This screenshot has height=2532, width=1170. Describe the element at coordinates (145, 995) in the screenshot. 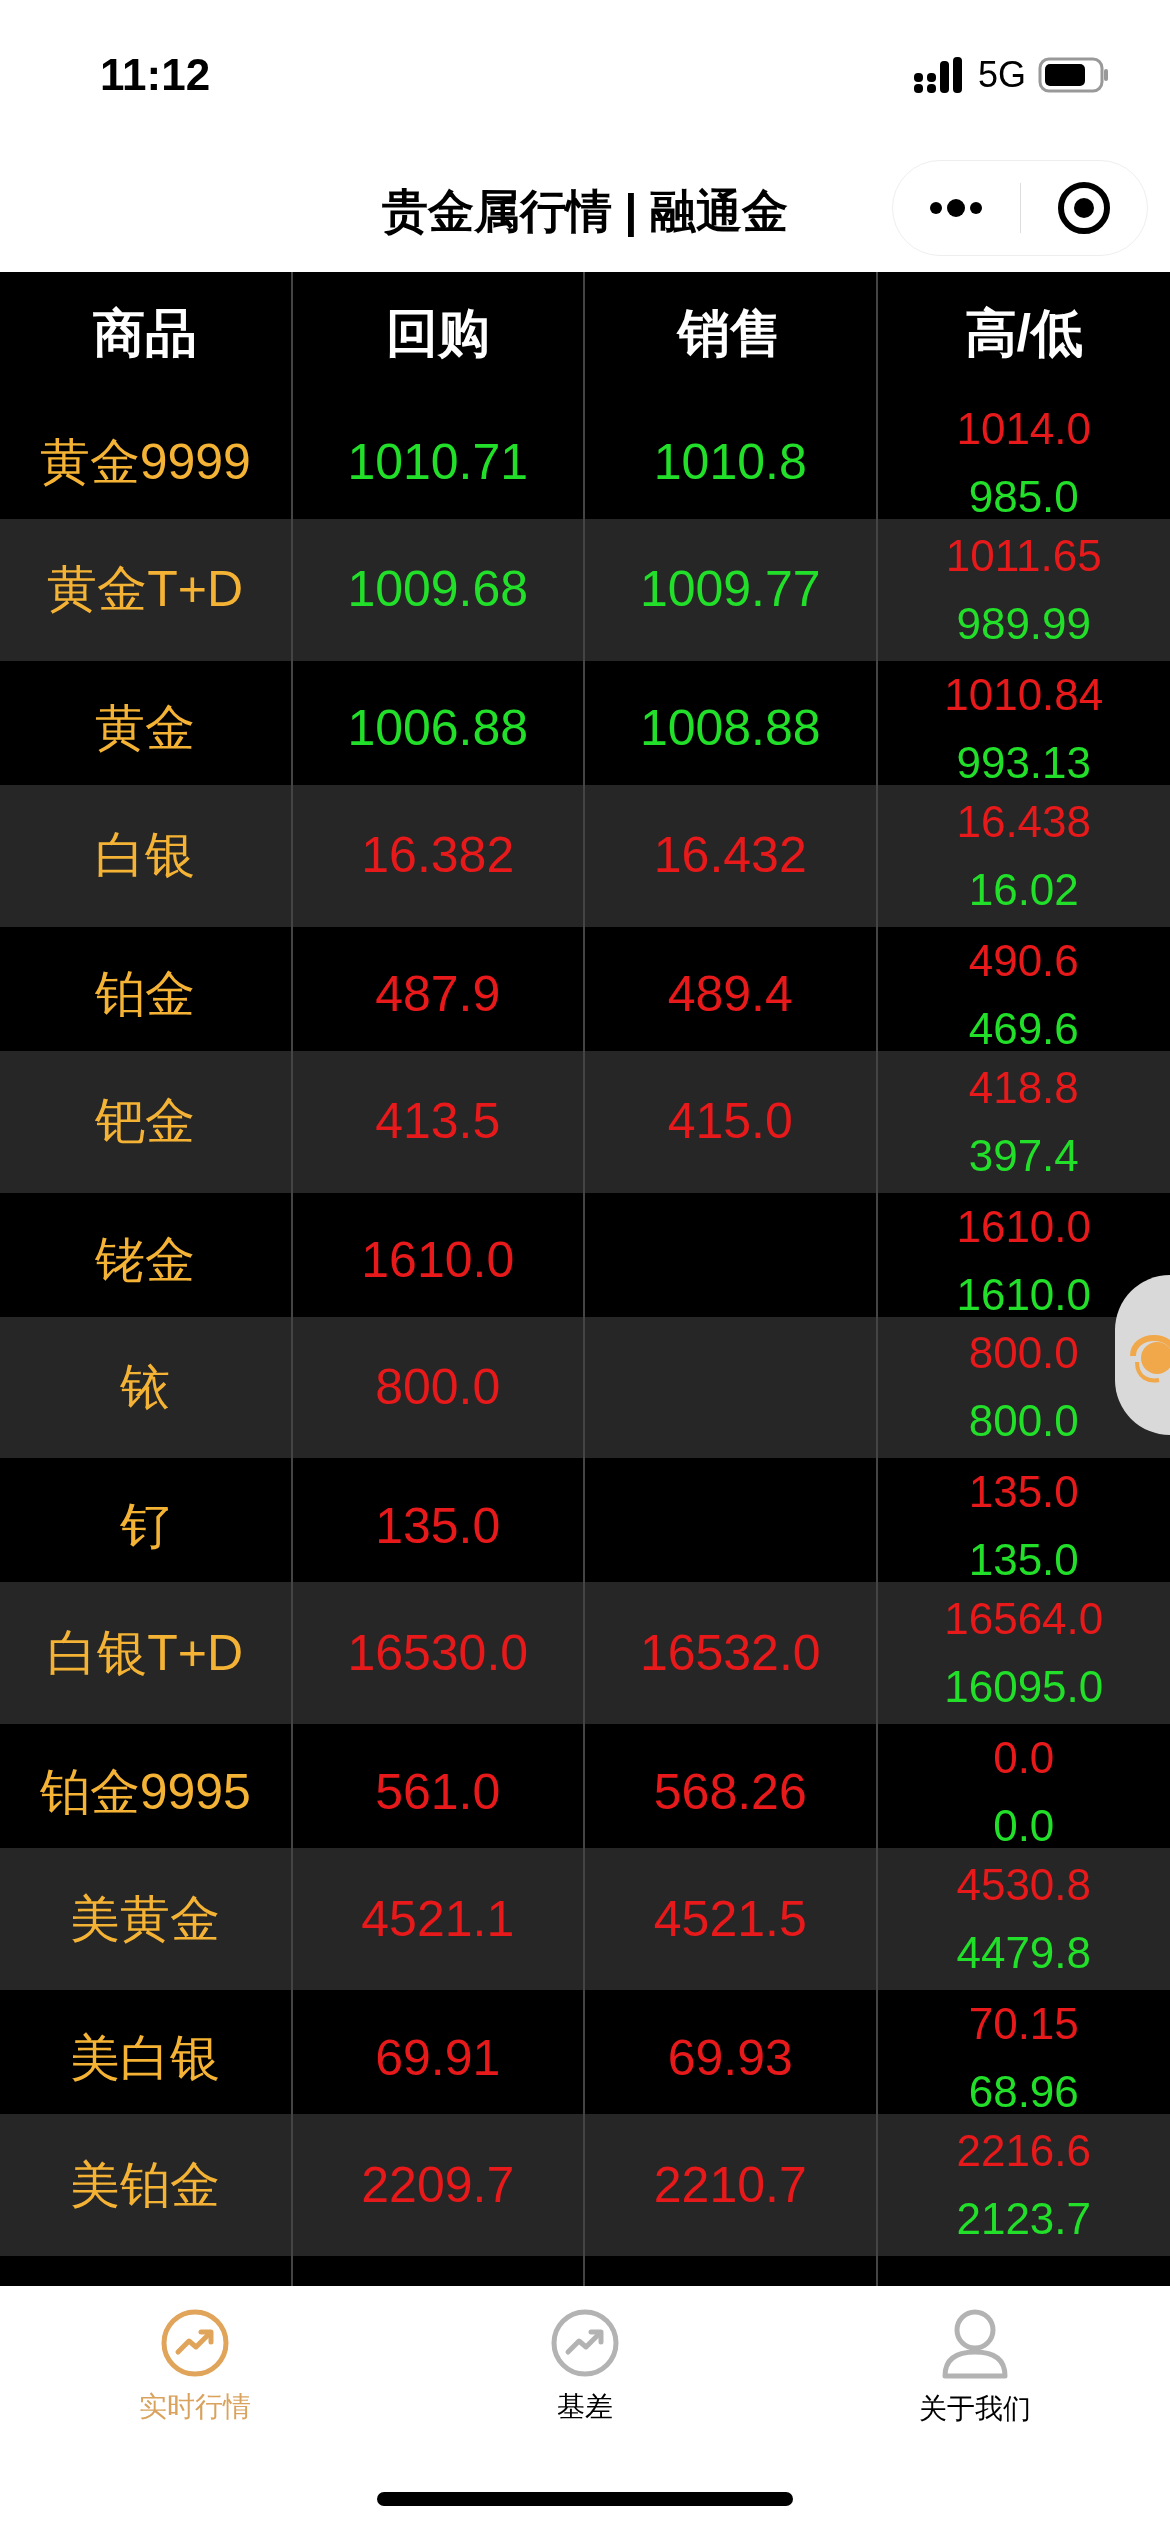

I see `product-name: 铂金` at that location.